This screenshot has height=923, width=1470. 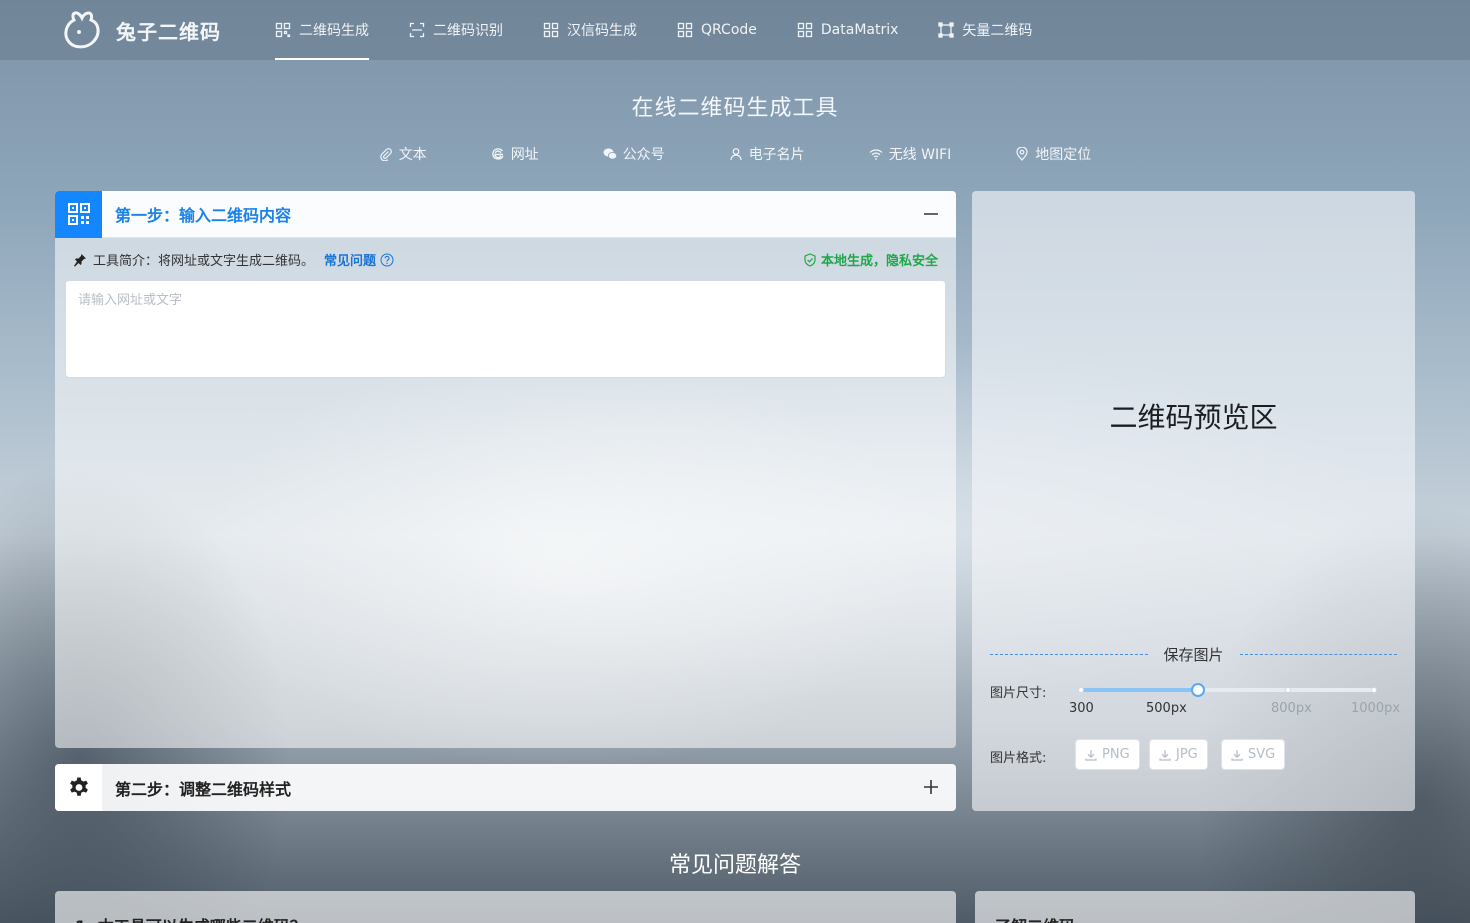 What do you see at coordinates (80, 259) in the screenshot?
I see `pin-icon` at bounding box center [80, 259].